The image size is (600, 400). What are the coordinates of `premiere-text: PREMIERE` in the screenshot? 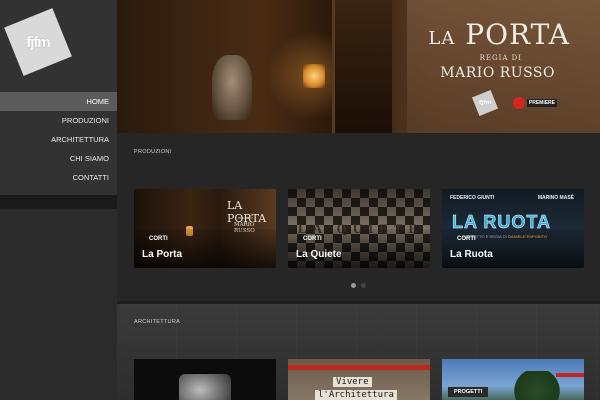 It's located at (541, 103).